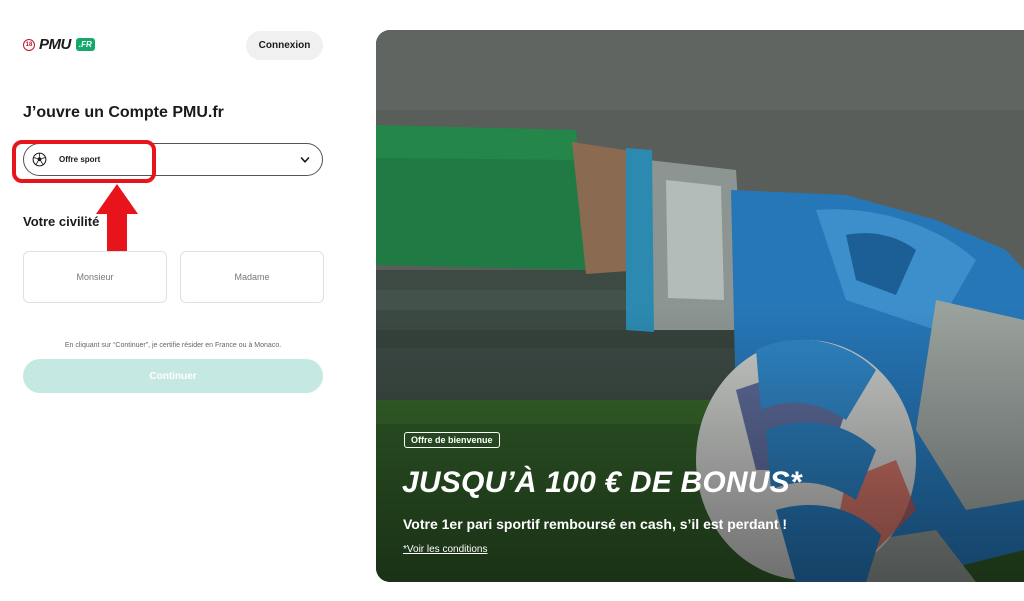 Image resolution: width=1024 pixels, height=601 pixels. I want to click on soccer-ball-icon, so click(39, 159).